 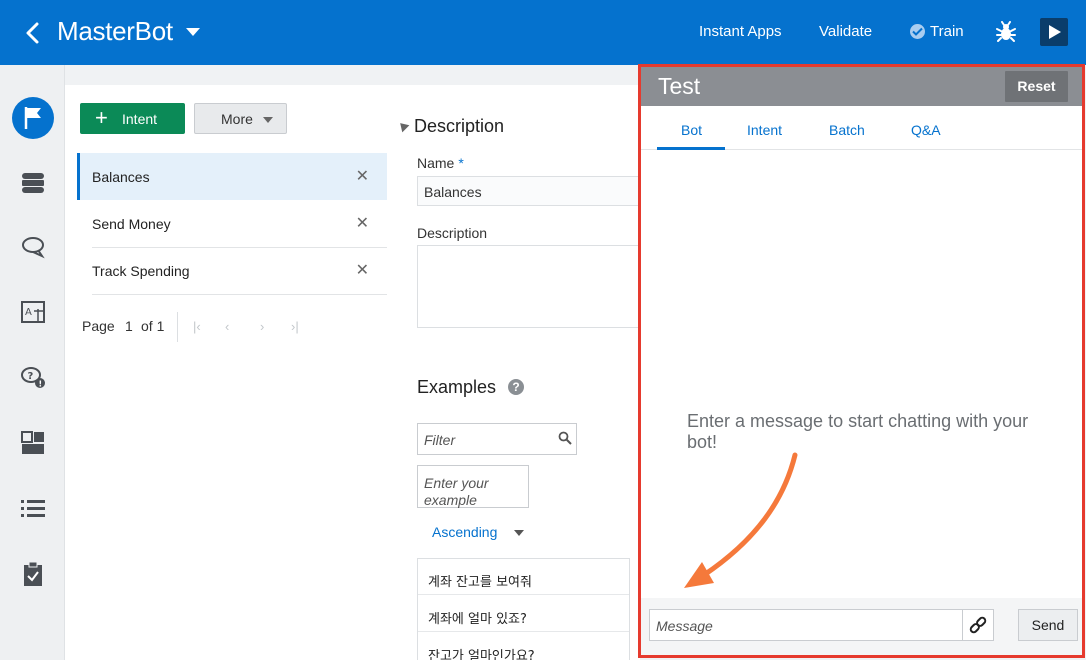 I want to click on bot-title: MasterBot, so click(x=115, y=31).